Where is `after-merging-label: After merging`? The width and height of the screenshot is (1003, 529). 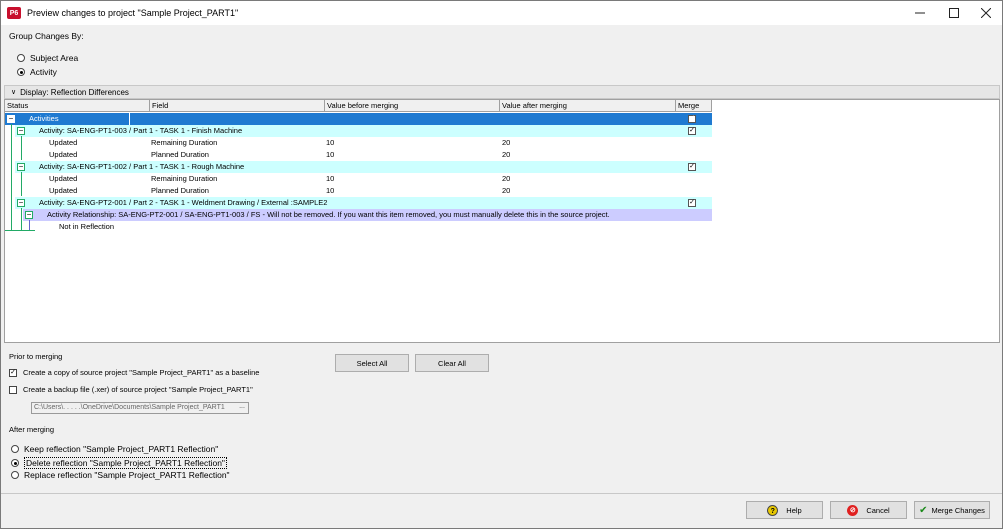 after-merging-label: After merging is located at coordinates (32, 429).